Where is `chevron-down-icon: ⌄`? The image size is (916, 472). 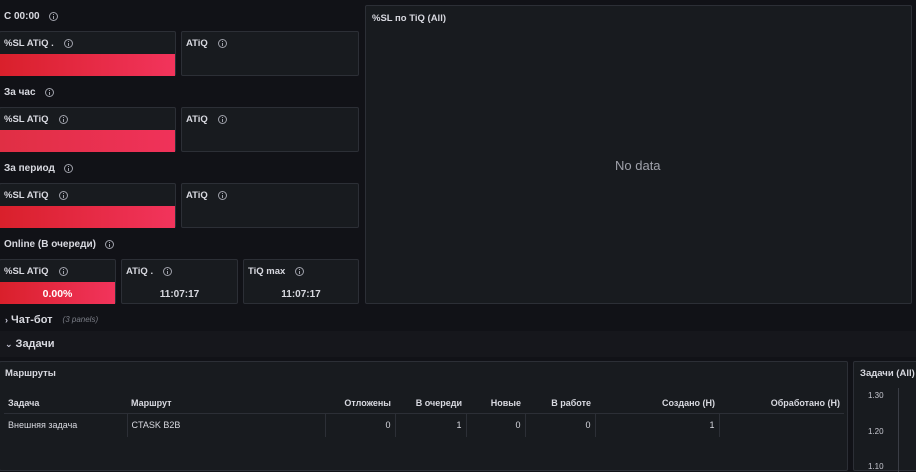
chevron-down-icon: ⌄ is located at coordinates (9, 343).